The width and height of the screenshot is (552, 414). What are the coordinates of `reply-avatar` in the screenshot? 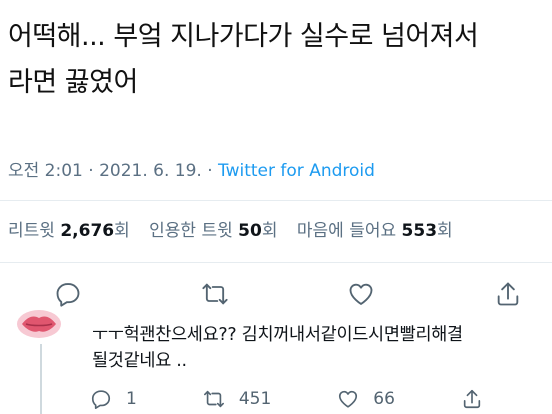 It's located at (39, 324).